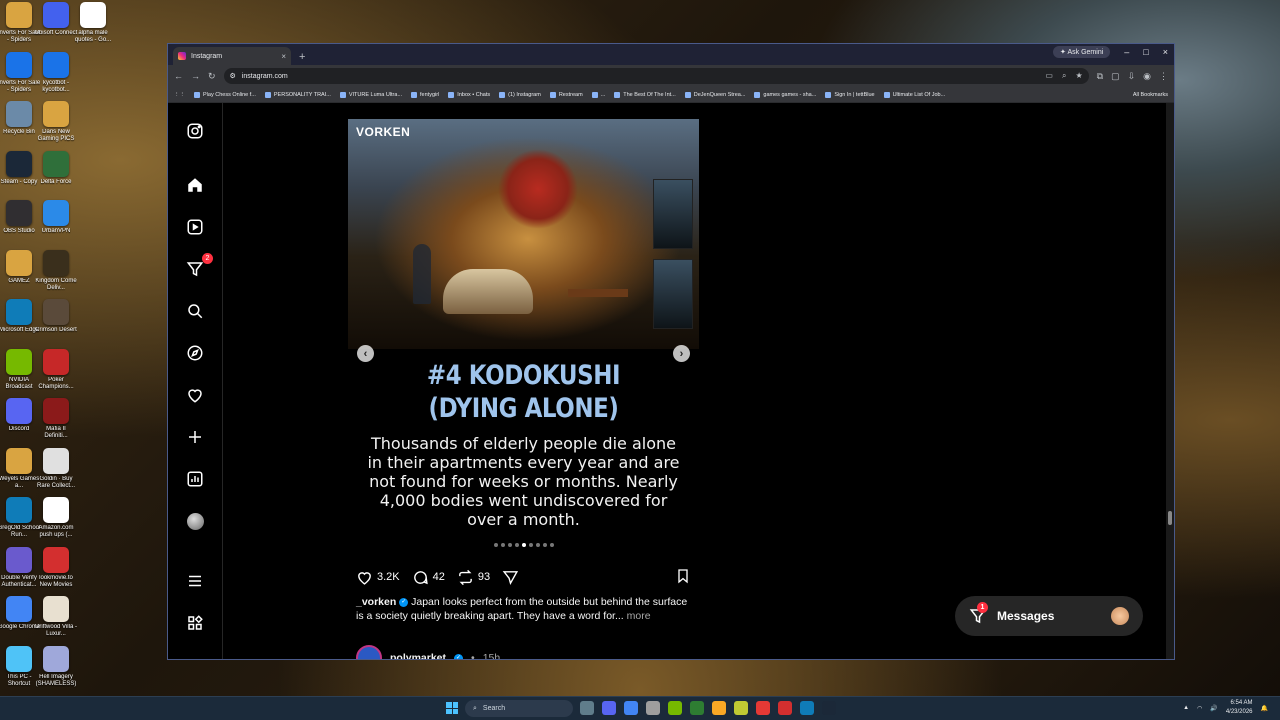 Image resolution: width=1280 pixels, height=720 pixels. I want to click on taskbar-search: ⌕ Search, so click(519, 708).